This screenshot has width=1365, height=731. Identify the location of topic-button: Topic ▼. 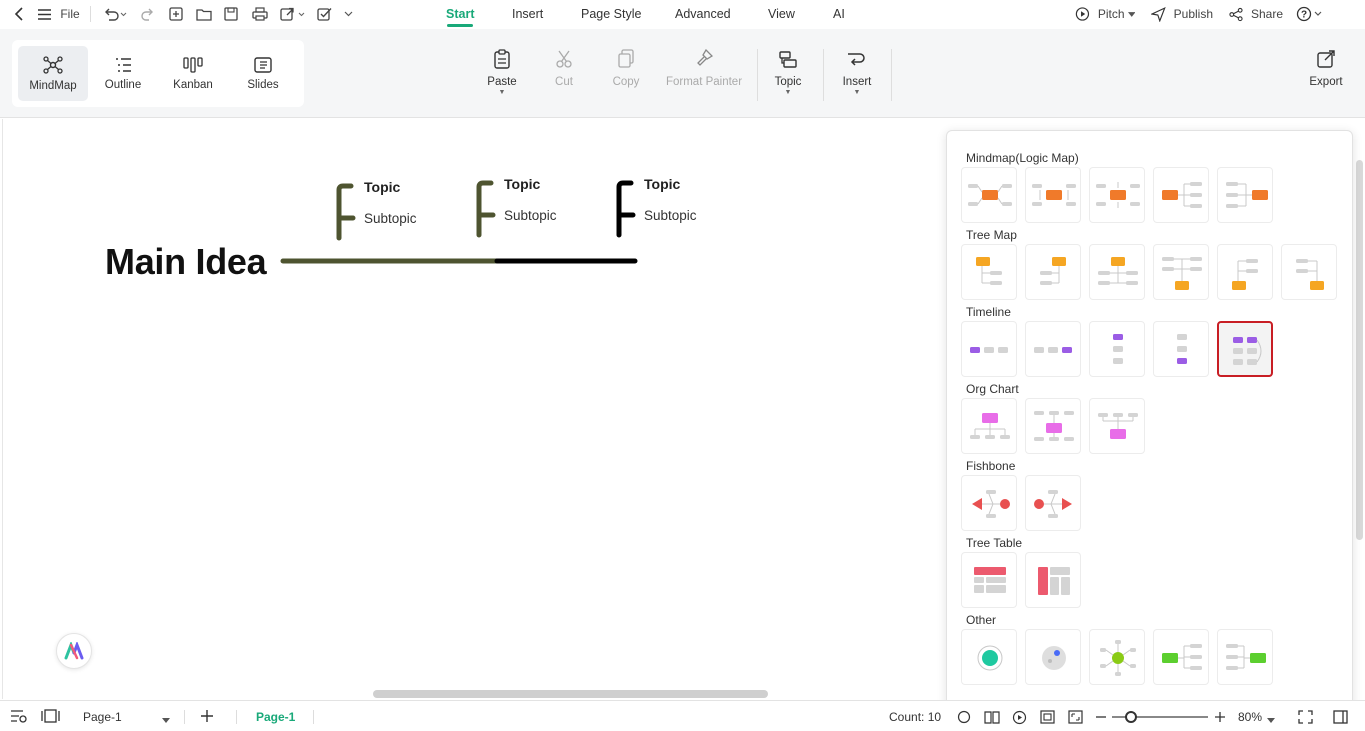
(788, 72).